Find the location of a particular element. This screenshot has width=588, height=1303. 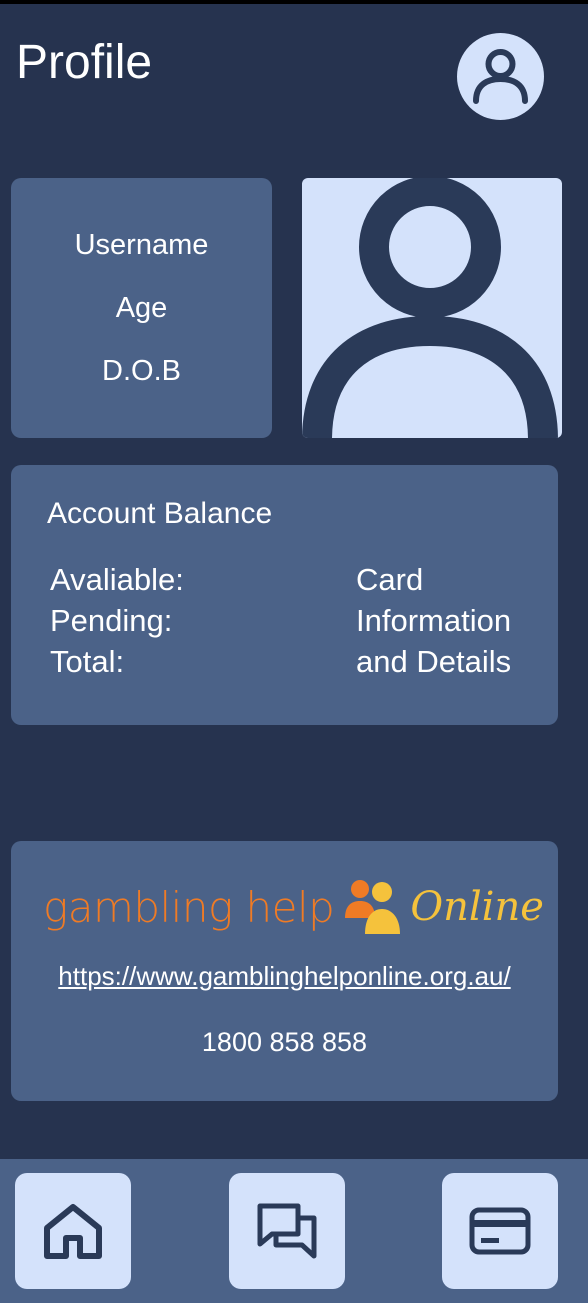

page-title: Profile is located at coordinates (84, 62).